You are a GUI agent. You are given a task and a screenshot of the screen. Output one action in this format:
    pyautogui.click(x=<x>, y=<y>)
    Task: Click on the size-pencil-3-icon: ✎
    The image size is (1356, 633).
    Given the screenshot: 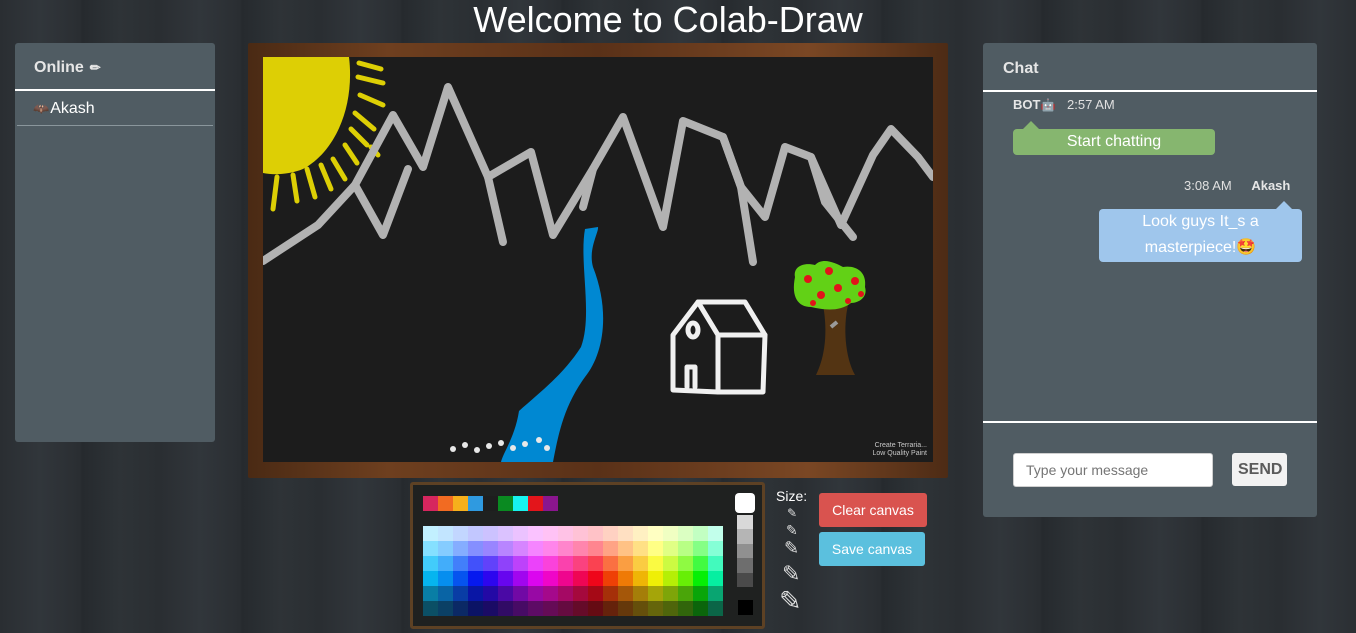 What is the action you would take?
    pyautogui.click(x=791, y=548)
    